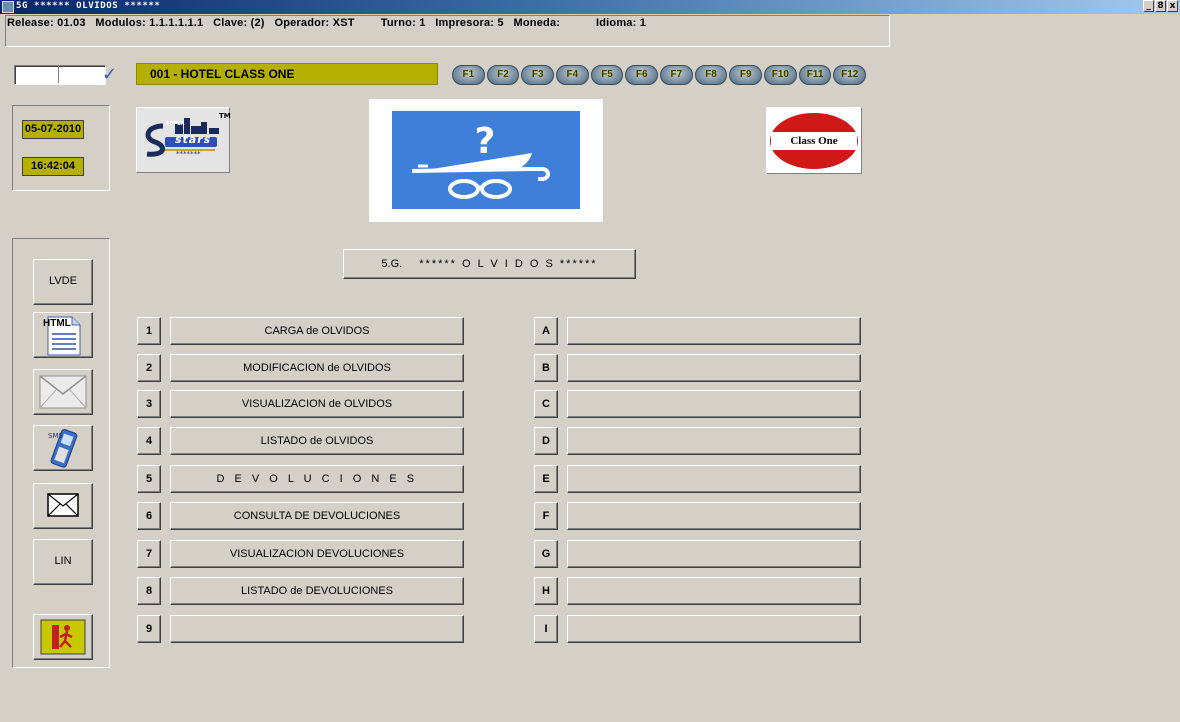 The width and height of the screenshot is (1180, 722). I want to click on code-input-divider, so click(58, 74).